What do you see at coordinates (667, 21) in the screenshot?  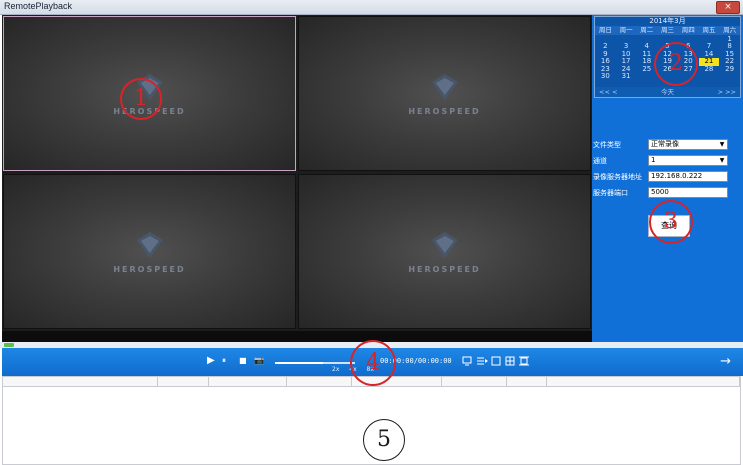 I see `calendar-header: 2014年3月` at bounding box center [667, 21].